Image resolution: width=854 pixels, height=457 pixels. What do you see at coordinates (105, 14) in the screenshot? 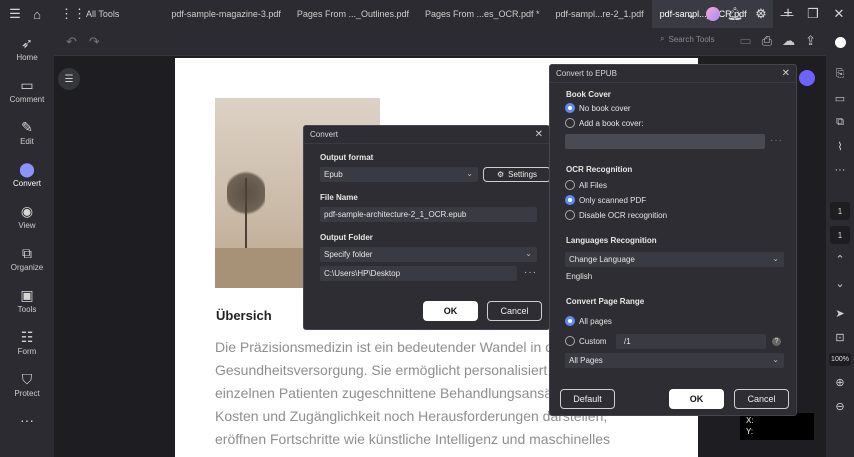
I see `all-tools-tab: All Tools` at bounding box center [105, 14].